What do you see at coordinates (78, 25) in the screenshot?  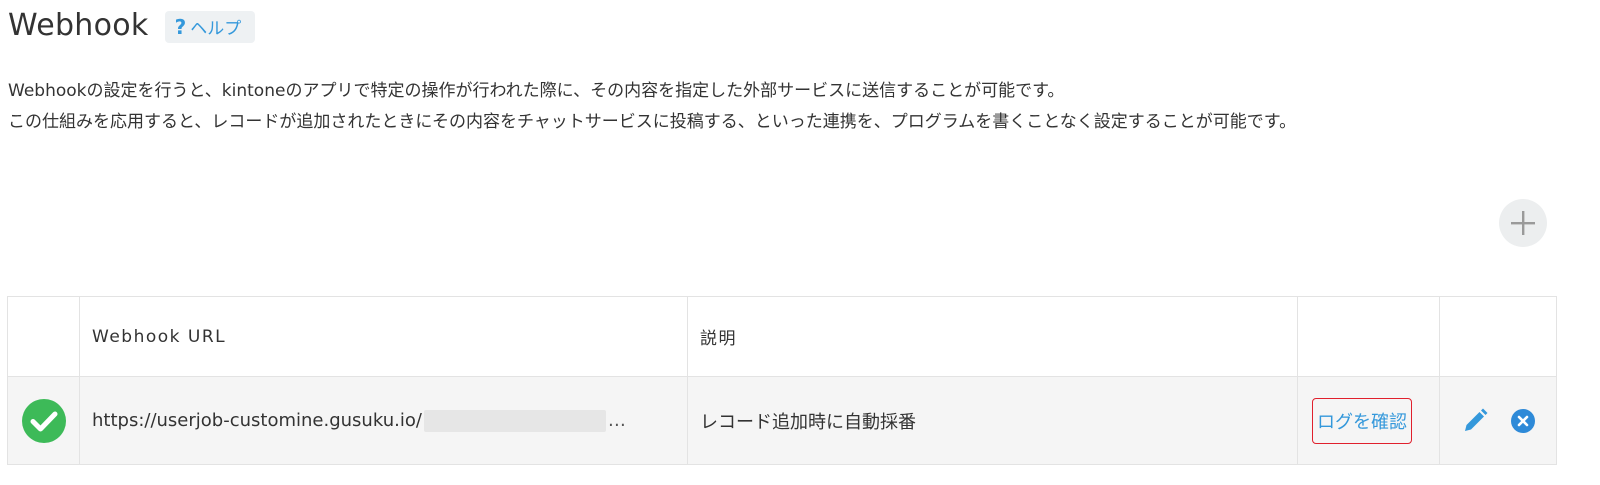 I see `page-title: Webhook` at bounding box center [78, 25].